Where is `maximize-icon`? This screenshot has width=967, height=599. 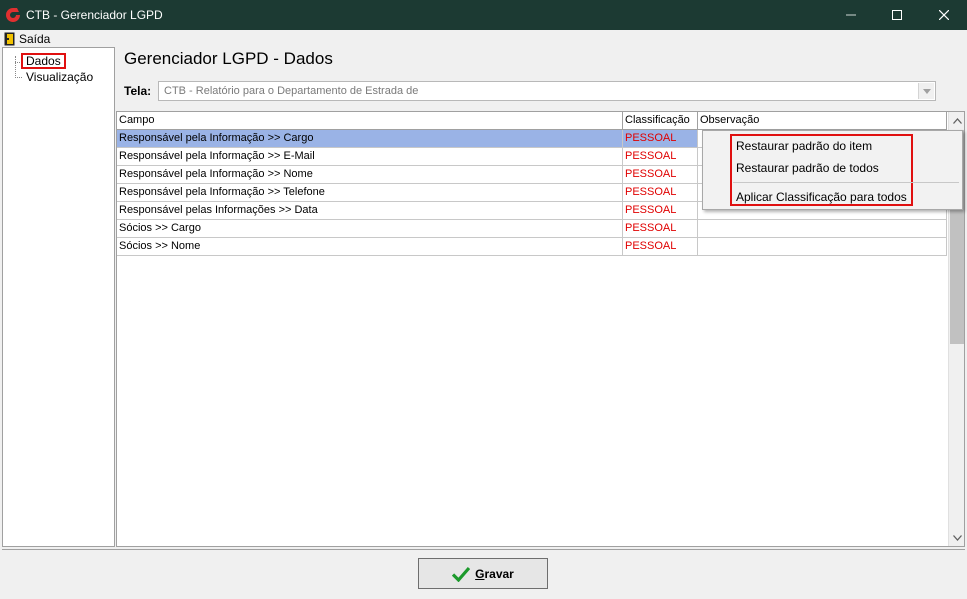
maximize-icon is located at coordinates (897, 15).